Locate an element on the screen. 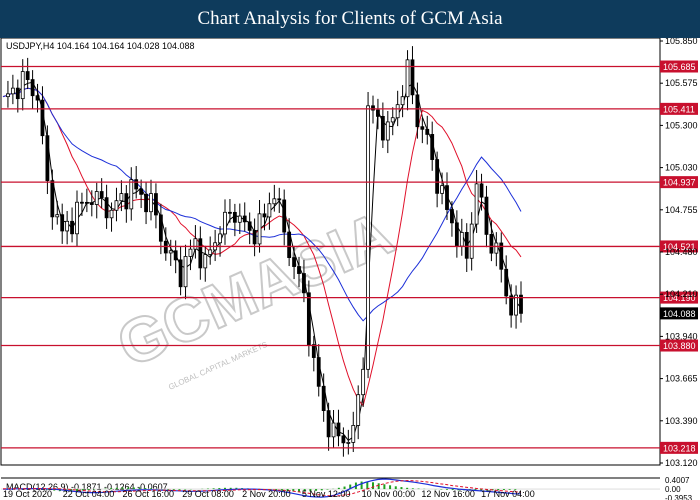  price-axis-tick-label: 105.300 is located at coordinates (681, 125).